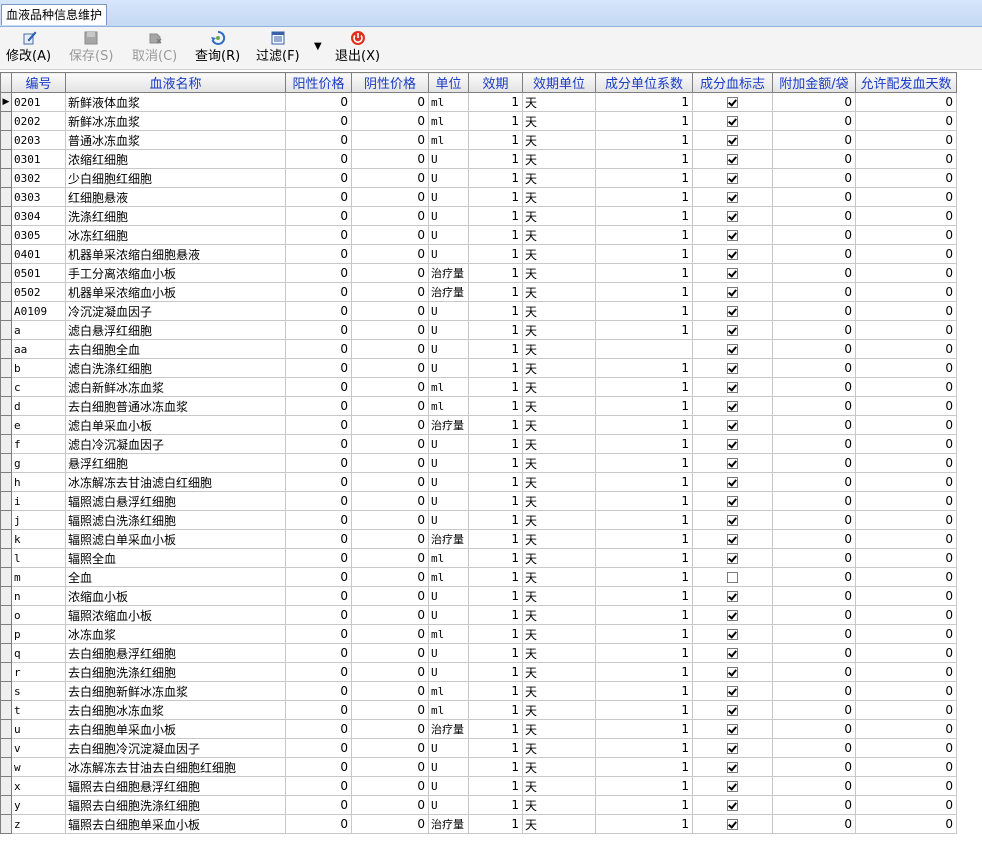  Describe the element at coordinates (175, 805) in the screenshot. I see `cell-name: 辐照去白细胞洗涤红细胞` at that location.